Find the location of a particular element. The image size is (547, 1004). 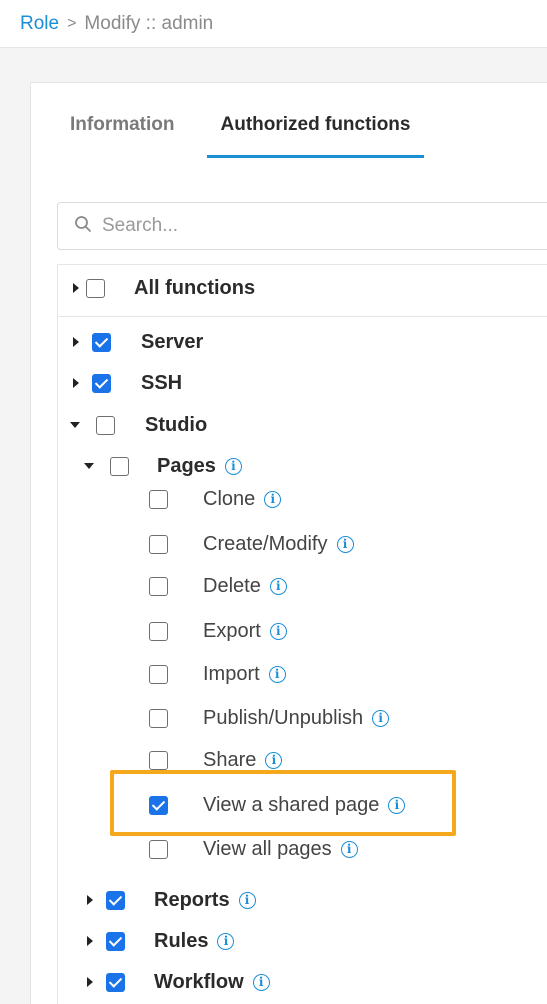

checkbox-publish-unpublish is located at coordinates (158, 718).